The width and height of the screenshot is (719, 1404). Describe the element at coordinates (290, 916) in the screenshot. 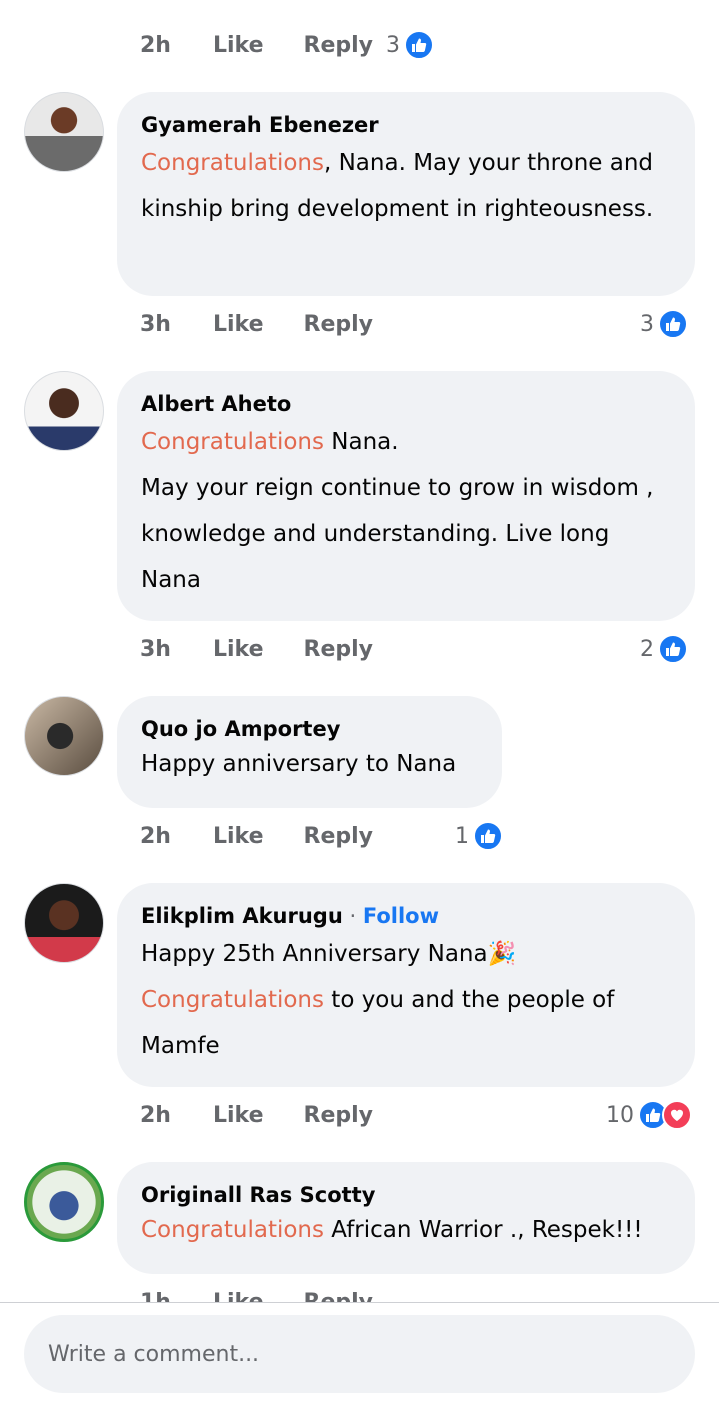

I see `commenter-name: Elikplim Akurugu · Follow` at that location.